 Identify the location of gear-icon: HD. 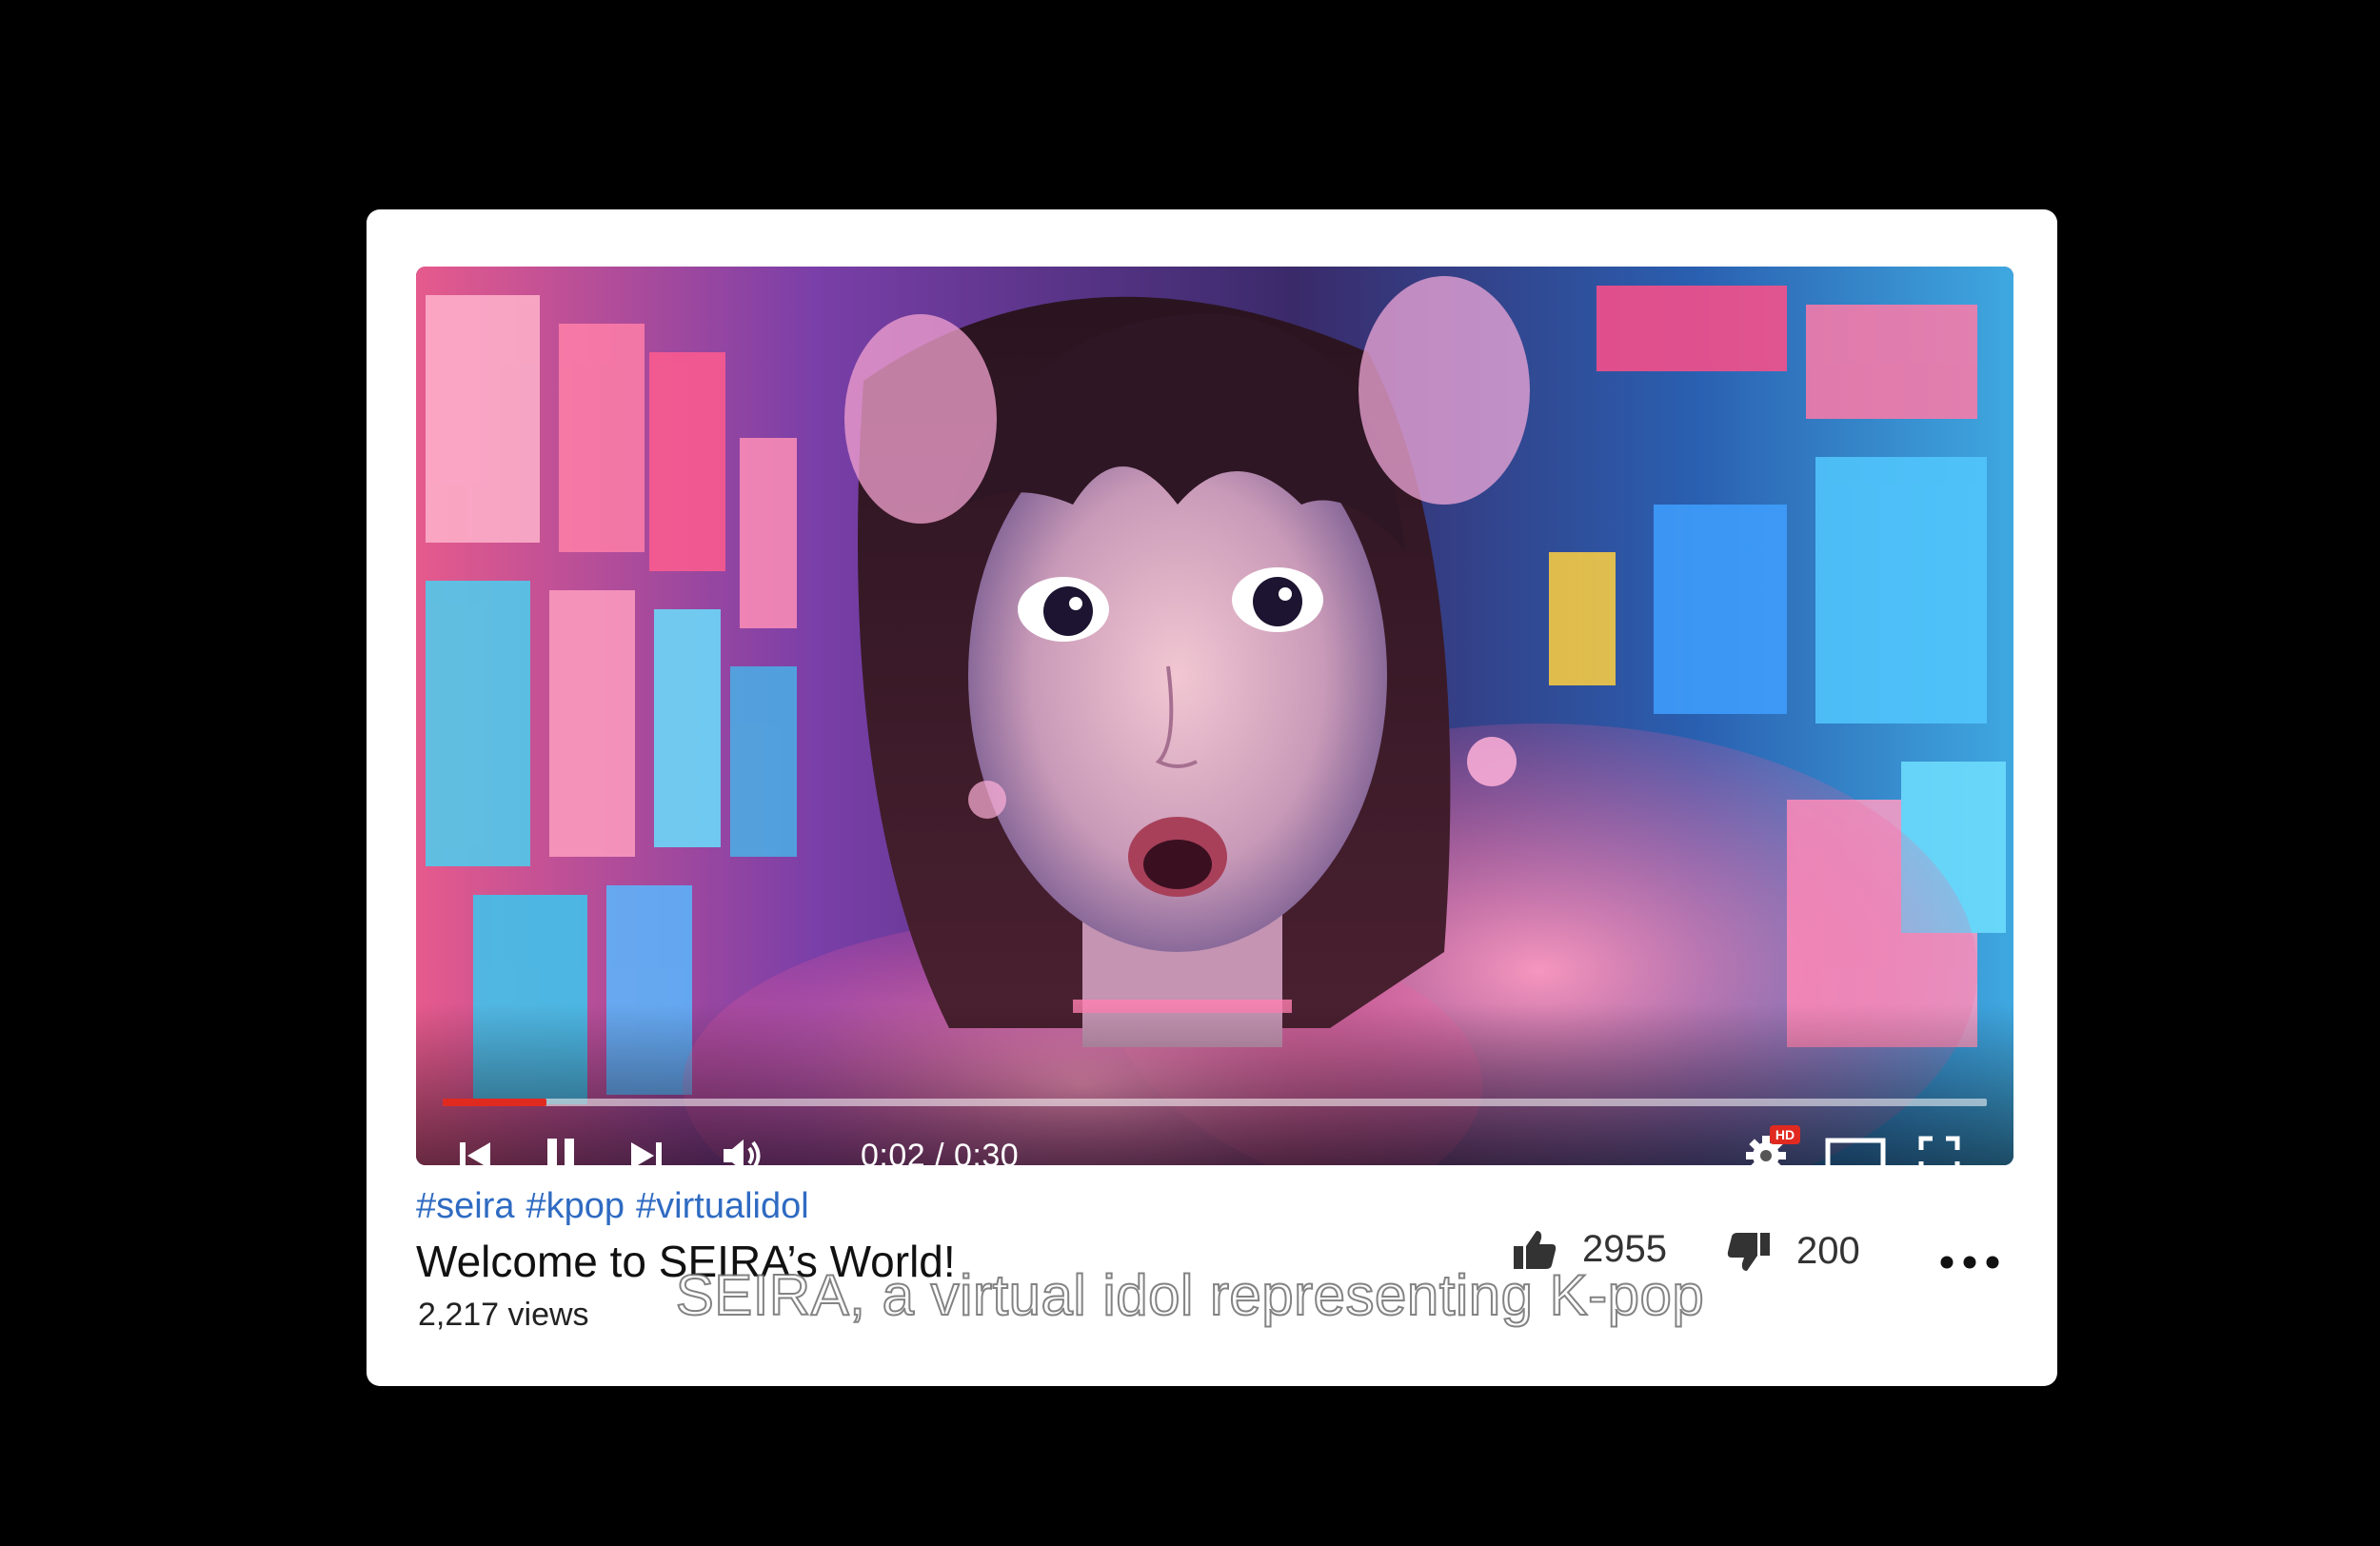
(1773, 1145).